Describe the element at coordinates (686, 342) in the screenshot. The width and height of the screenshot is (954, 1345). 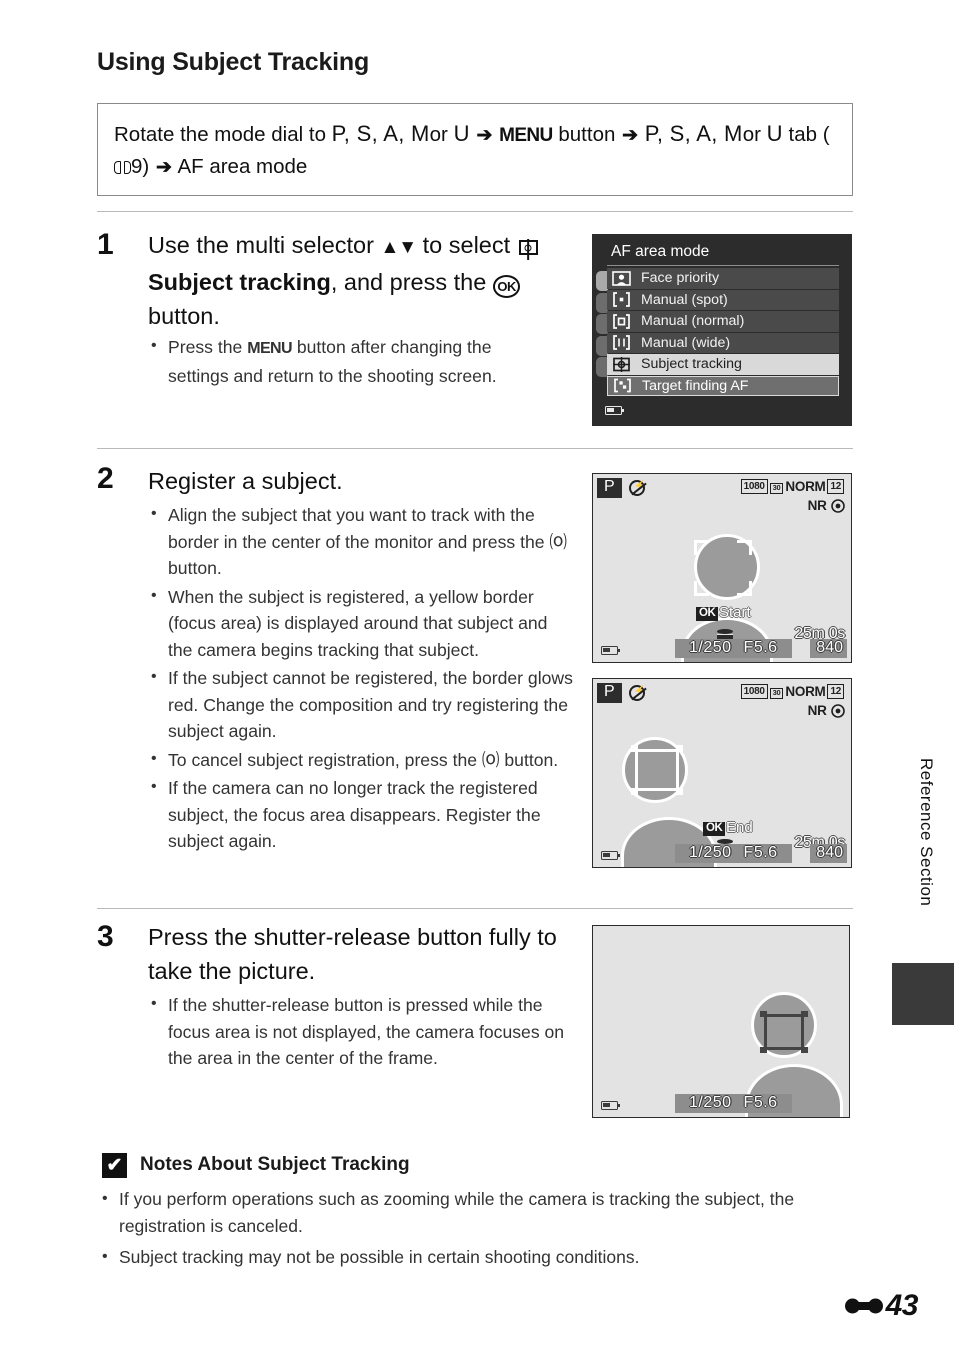
I see `af-menu-label-manual-wide: Manual (wide)` at that location.